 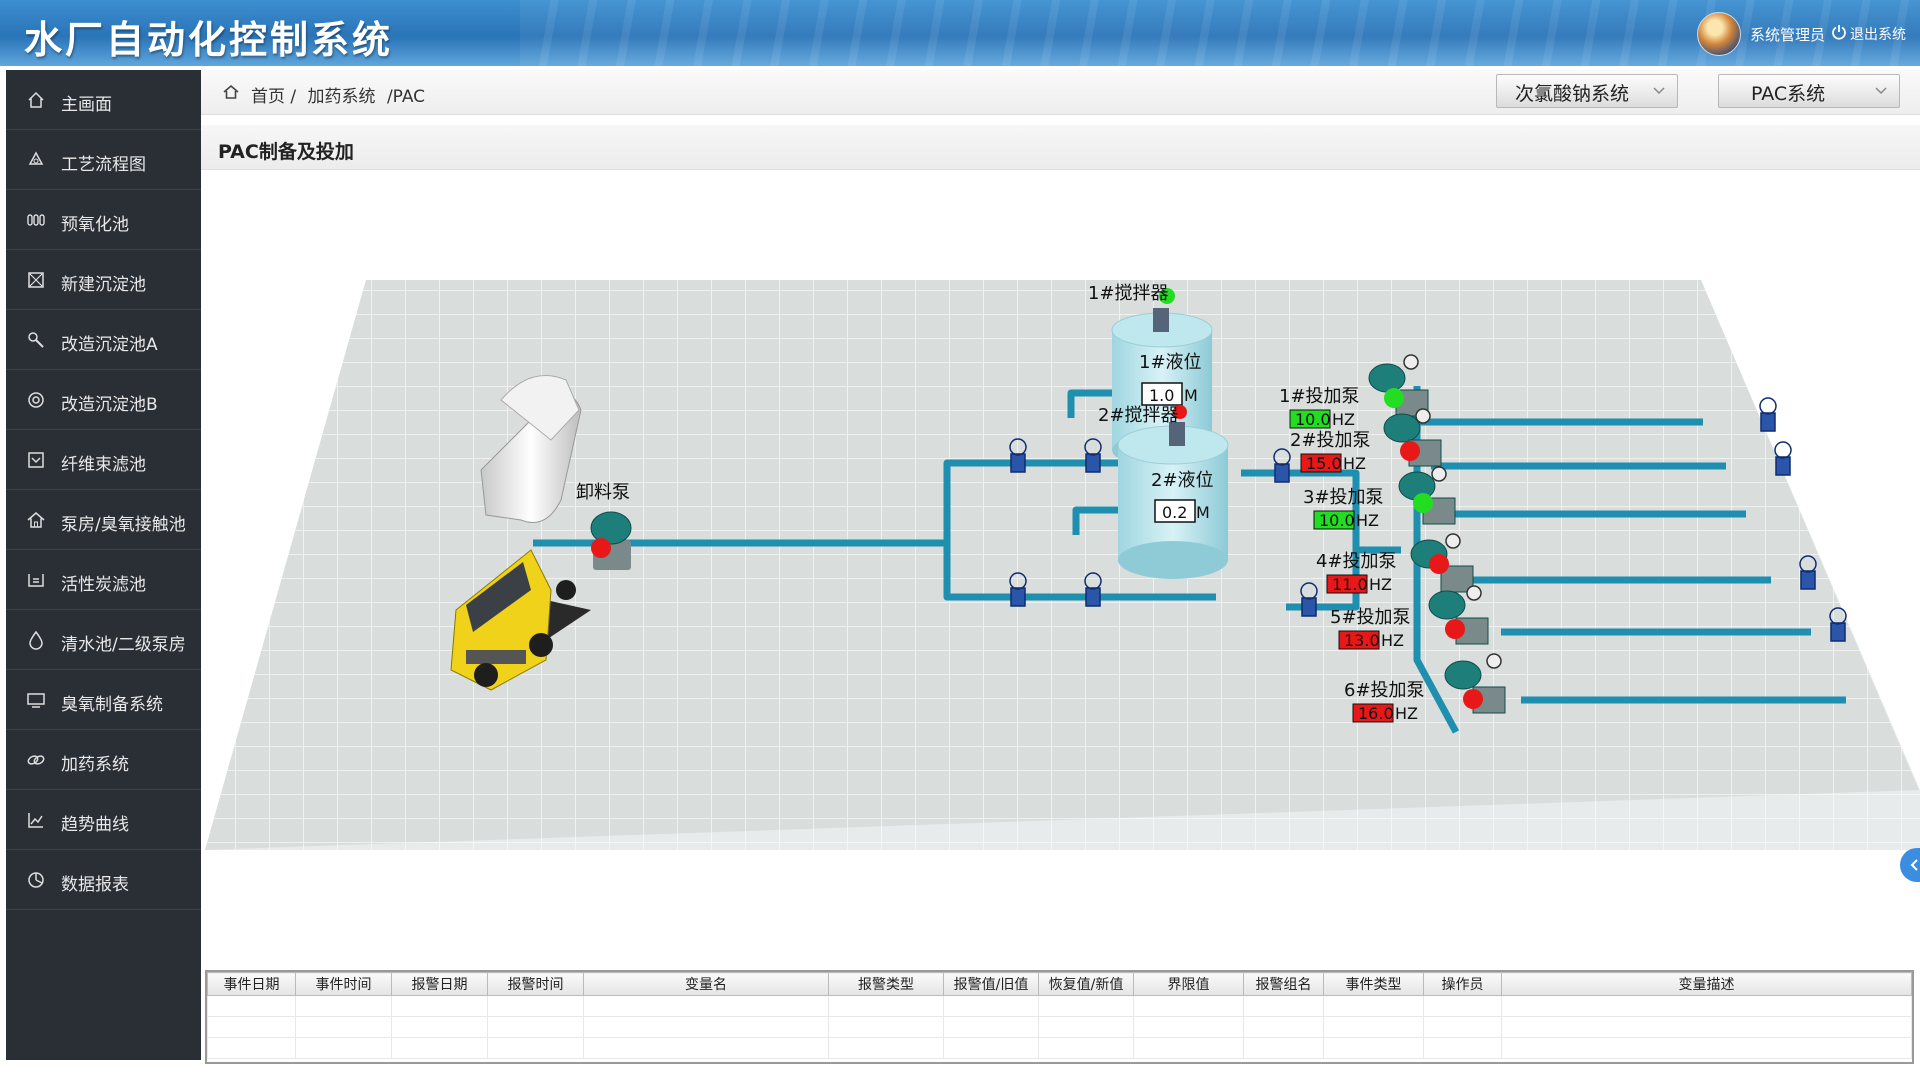 I want to click on dosing-pump-1-freq: 10.0, so click(x=1313, y=419).